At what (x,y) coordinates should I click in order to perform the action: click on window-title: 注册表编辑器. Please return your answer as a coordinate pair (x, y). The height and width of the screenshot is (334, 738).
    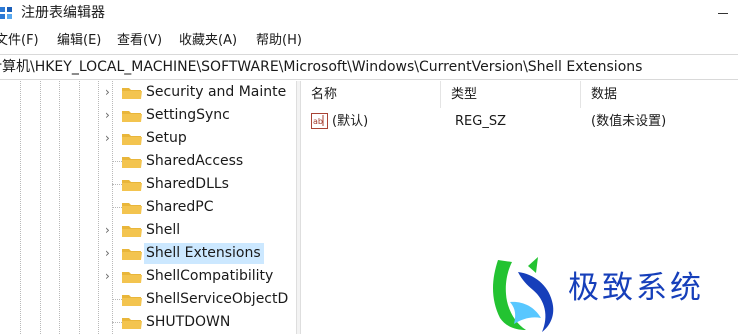
    Looking at the image, I should click on (63, 13).